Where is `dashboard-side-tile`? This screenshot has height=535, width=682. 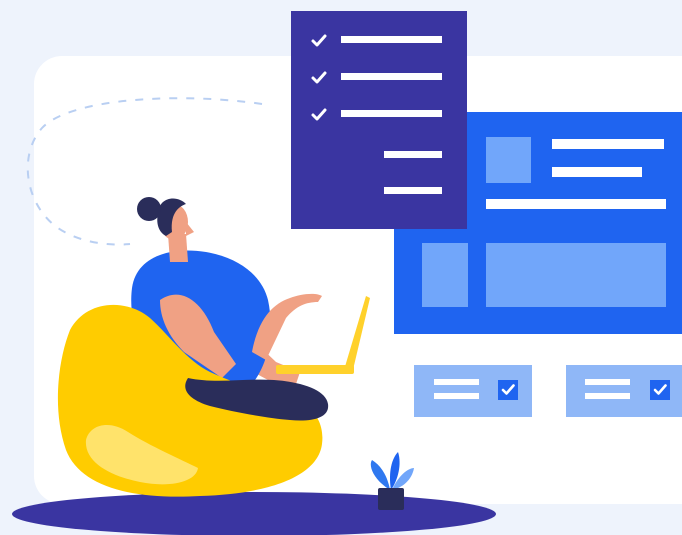 dashboard-side-tile is located at coordinates (445, 275).